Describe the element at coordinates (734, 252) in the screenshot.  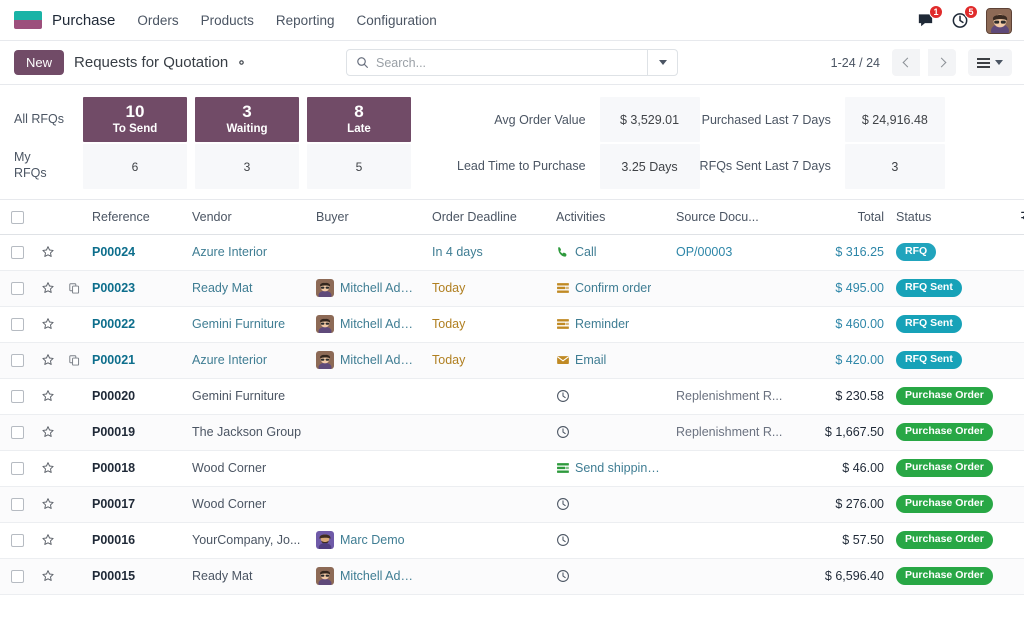
I see `cell-source-document: OP/00003` at that location.